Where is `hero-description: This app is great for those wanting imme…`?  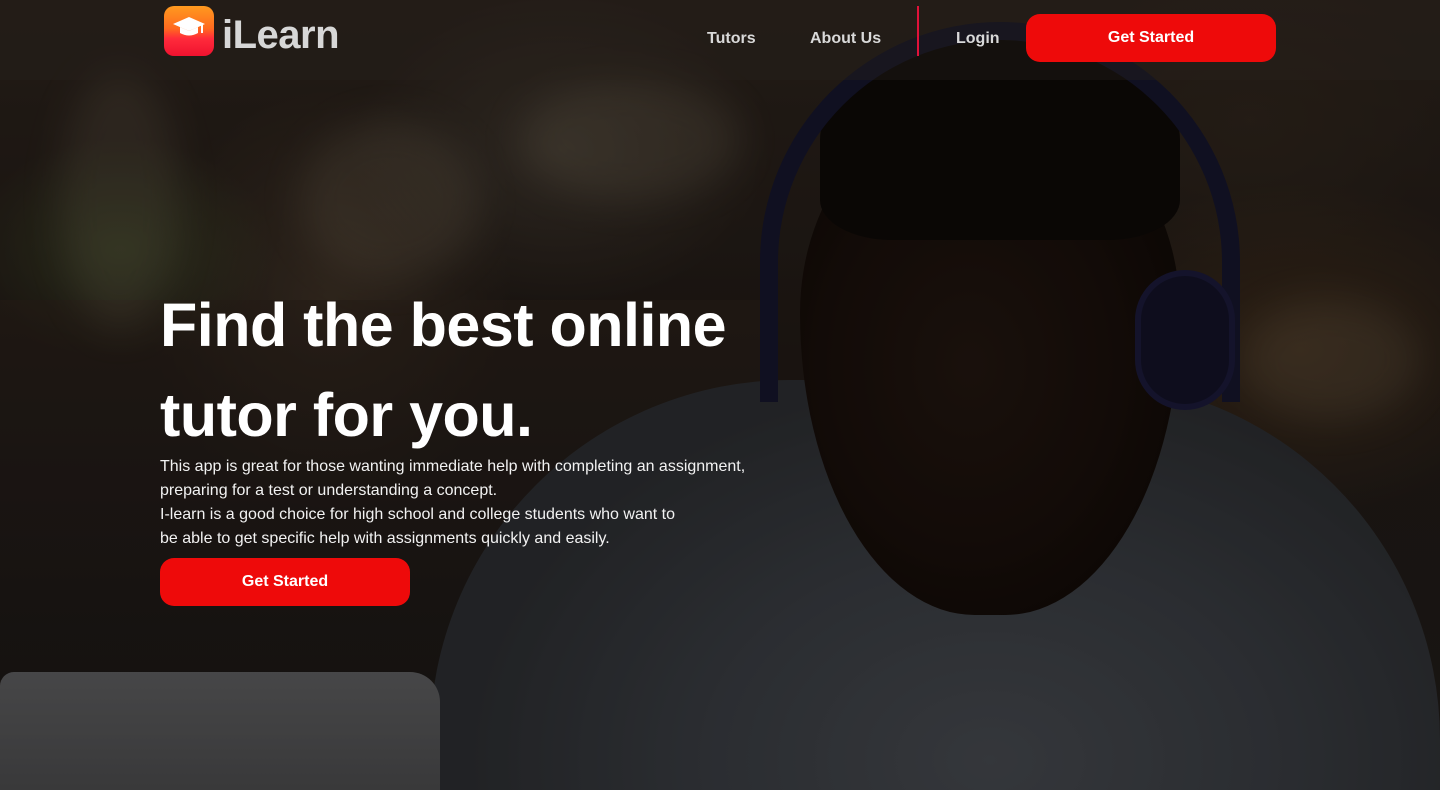 hero-description: This app is great for those wanting imme… is located at coordinates (490, 503).